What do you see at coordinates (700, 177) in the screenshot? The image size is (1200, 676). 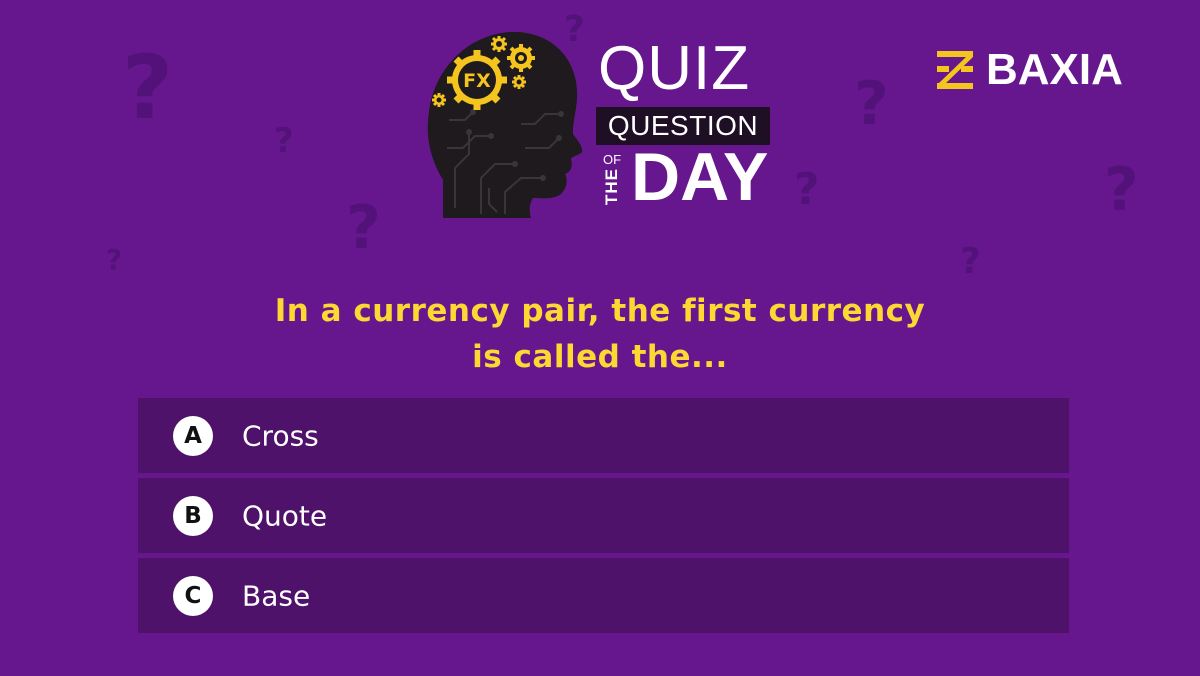 I see `title-day: DAY` at bounding box center [700, 177].